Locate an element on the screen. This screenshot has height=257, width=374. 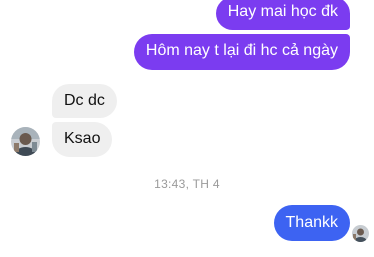
message-text: Thankk is located at coordinates (311, 222).